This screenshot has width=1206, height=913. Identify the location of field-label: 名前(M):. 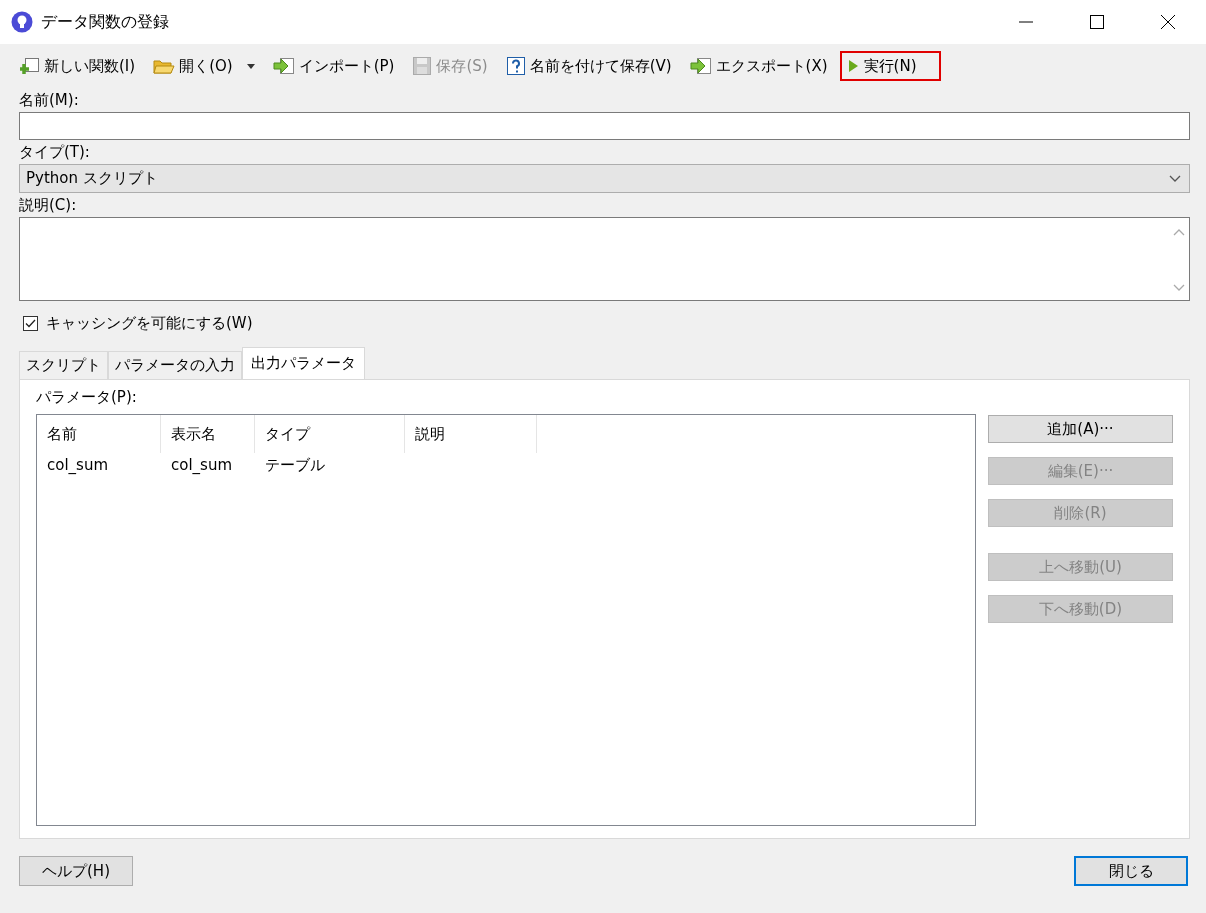
(49, 100).